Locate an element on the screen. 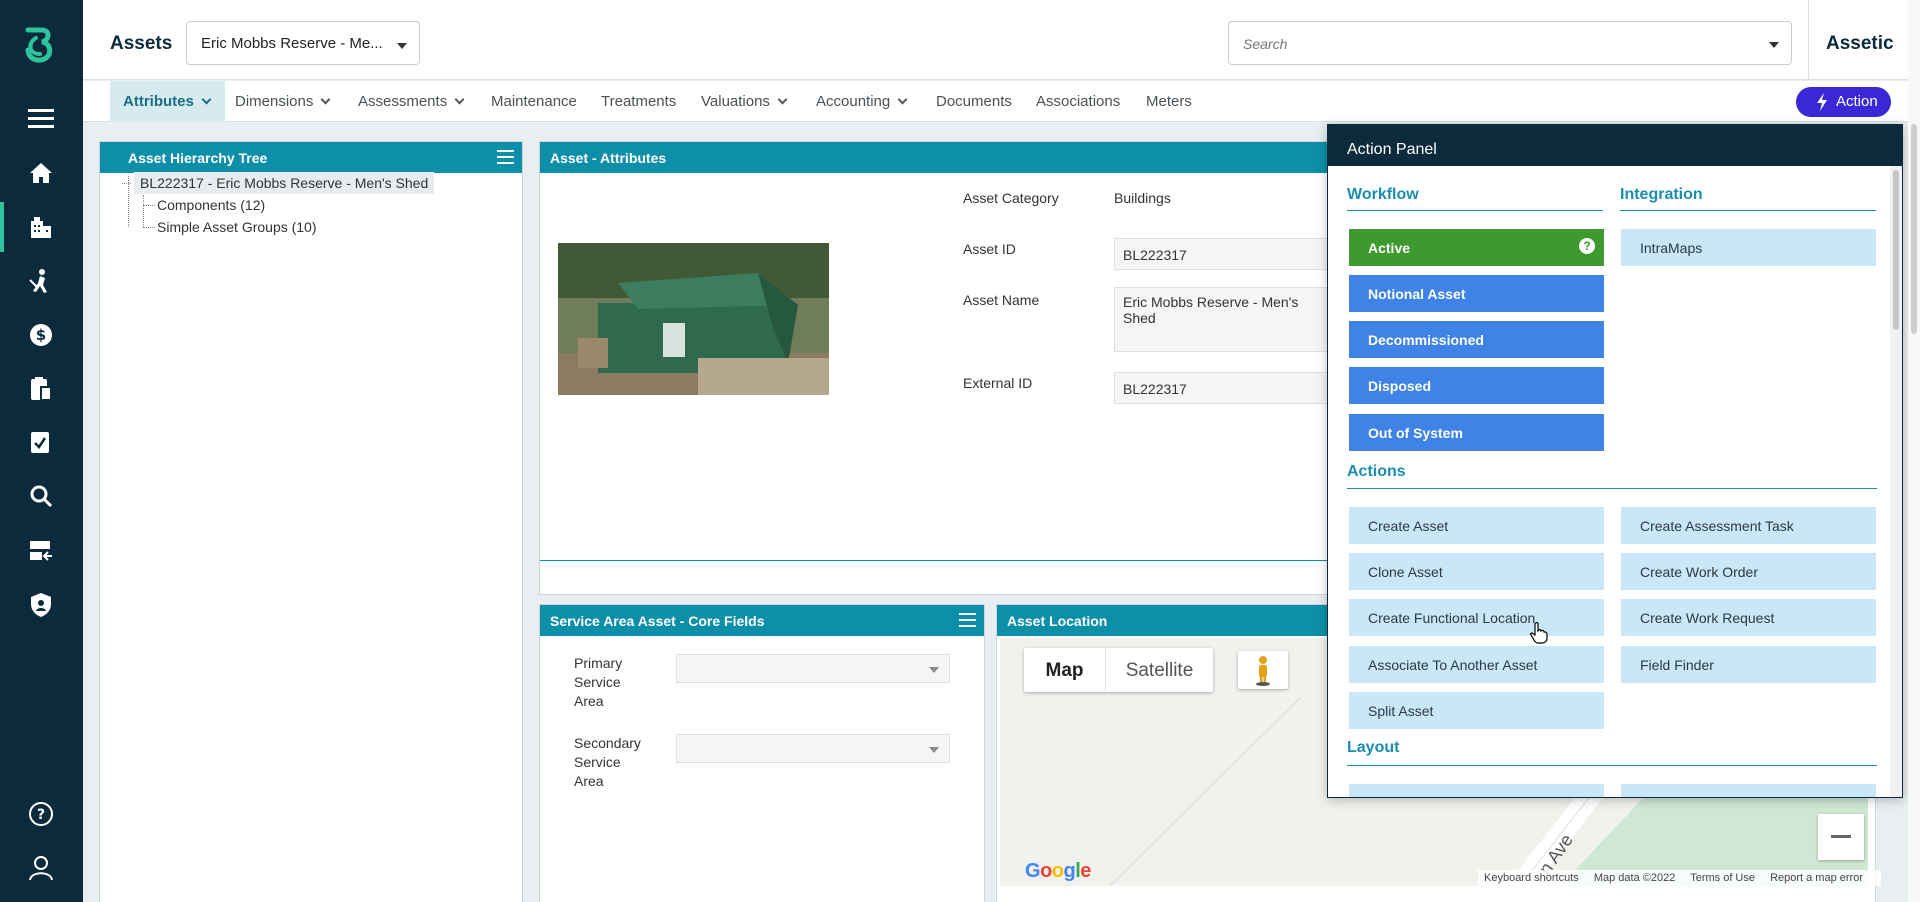  tab-accounting: Accounting is located at coordinates (862, 101).